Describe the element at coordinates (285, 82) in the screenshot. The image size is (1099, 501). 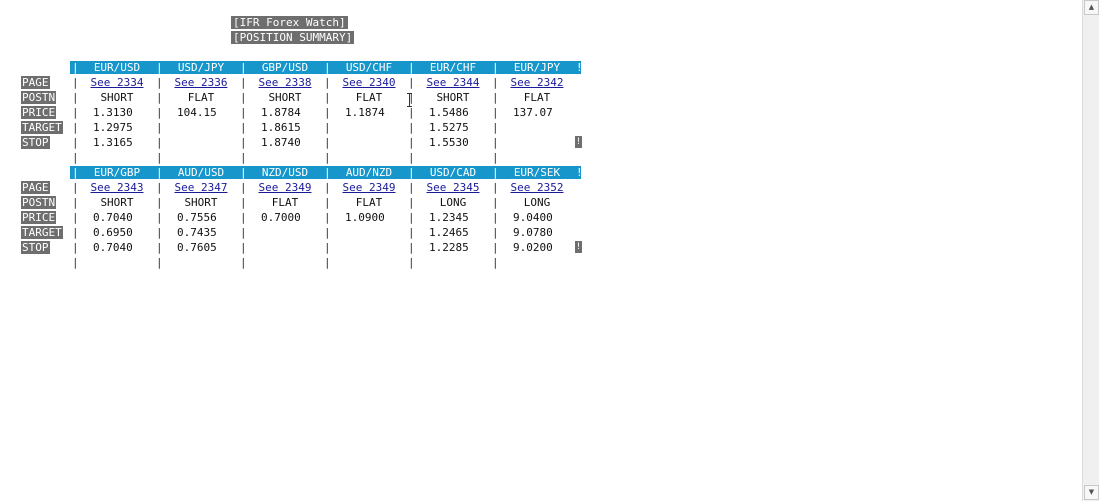
I see `page-link: See 2338` at that location.